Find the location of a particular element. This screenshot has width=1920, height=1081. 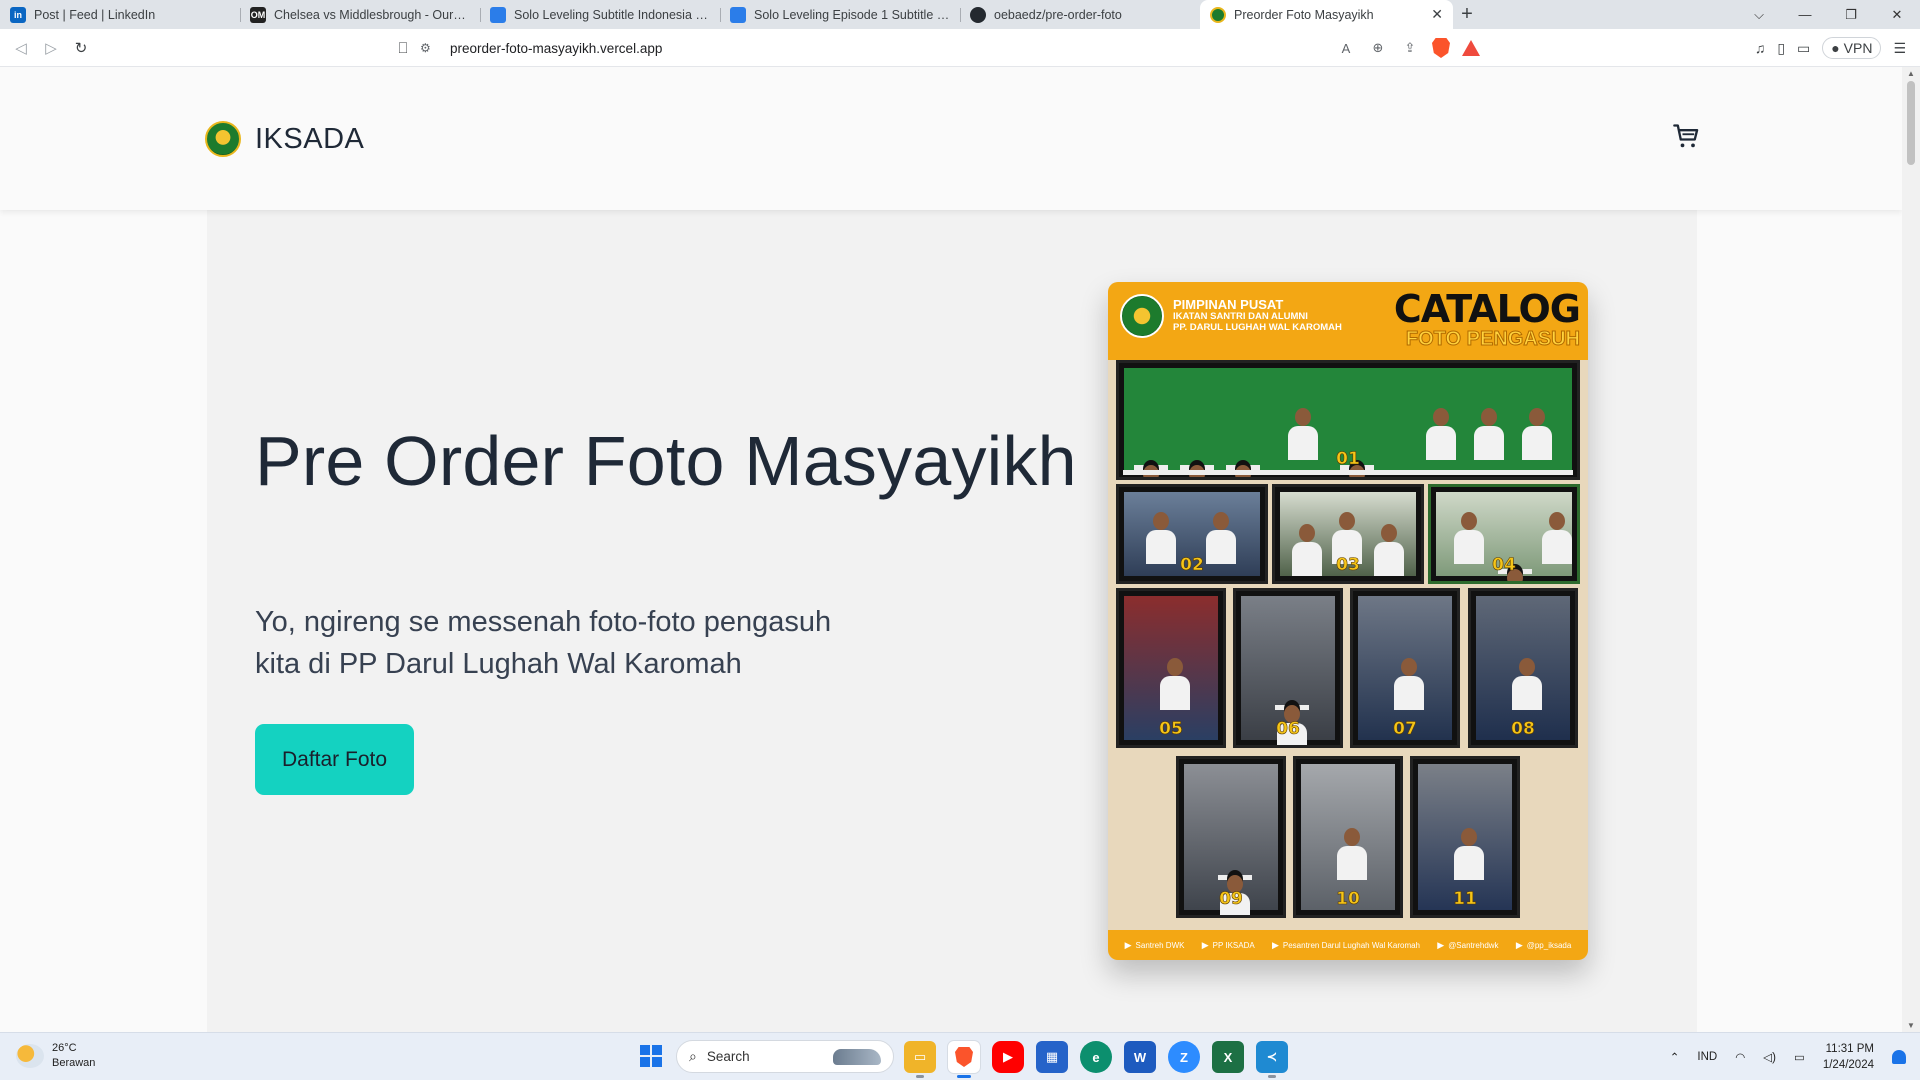

wallet-icon: ▭ is located at coordinates (1803, 48).